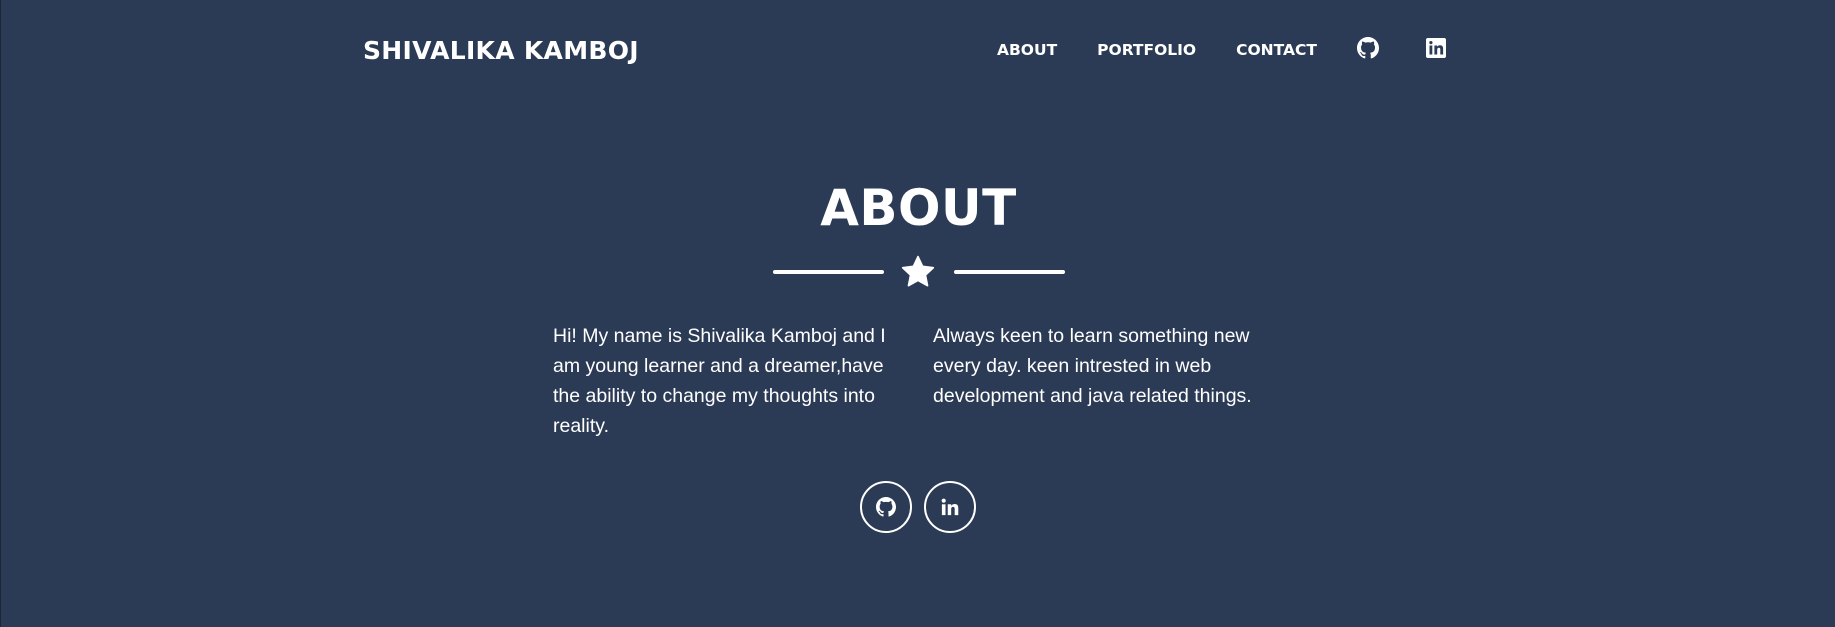  I want to click on divider-line-right, so click(1009, 272).